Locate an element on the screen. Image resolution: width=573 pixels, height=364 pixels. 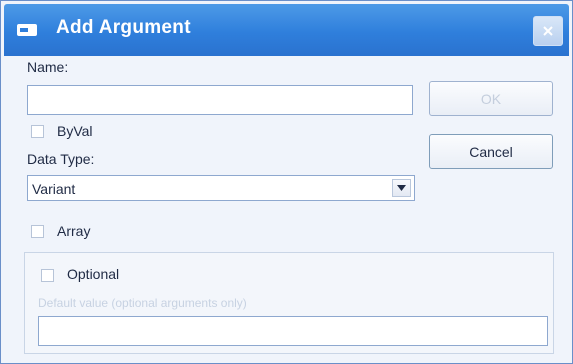
array-label: Array is located at coordinates (74, 231).